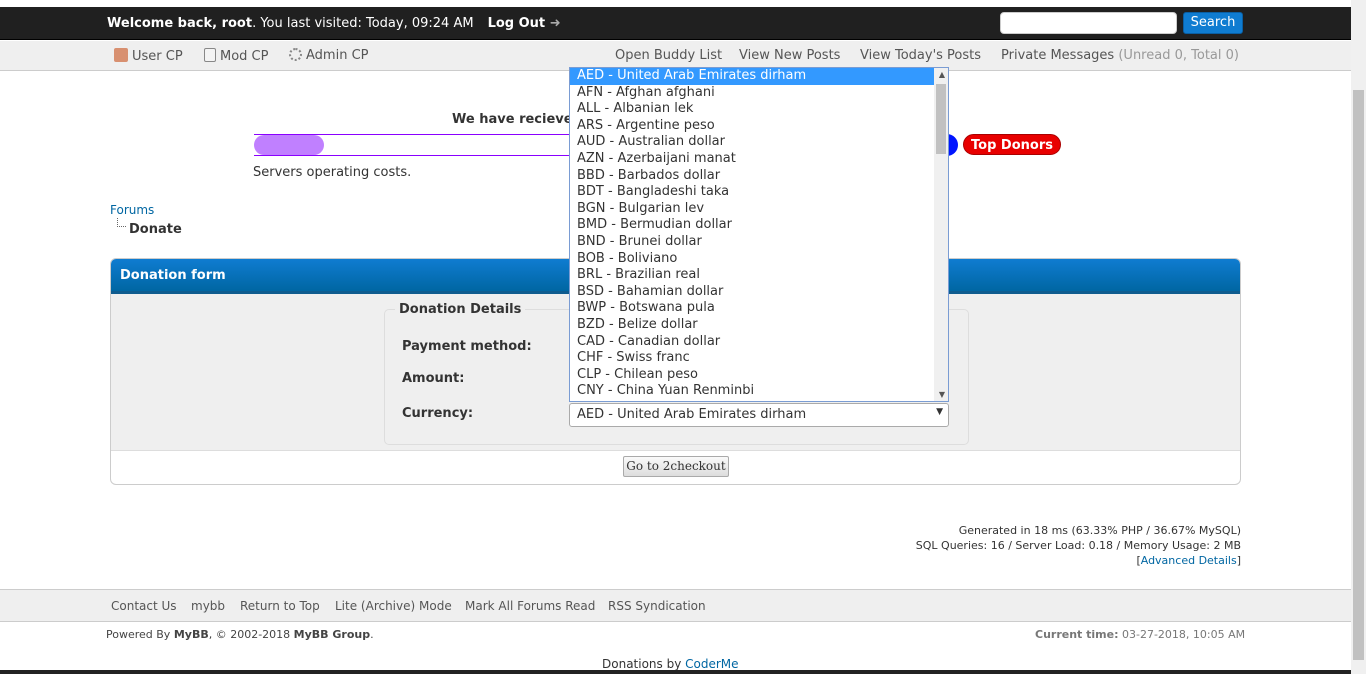  I want to click on current-time: Current time: 03-27-2018, 10:05 AM, so click(1140, 634).